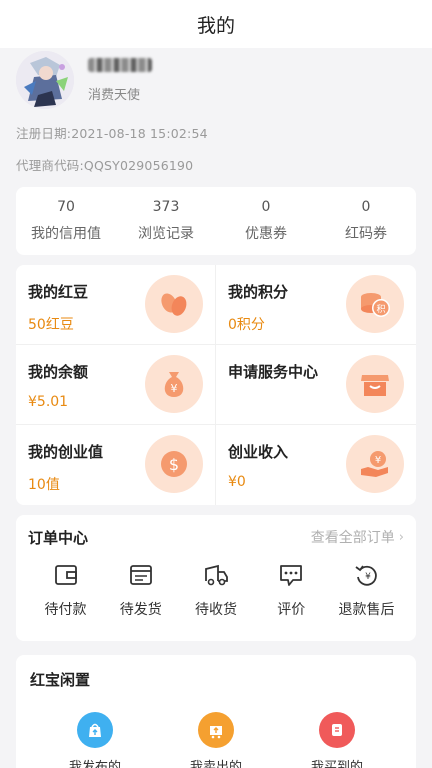 The height and width of the screenshot is (768, 432). I want to click on order-item-label: 评价, so click(291, 610).